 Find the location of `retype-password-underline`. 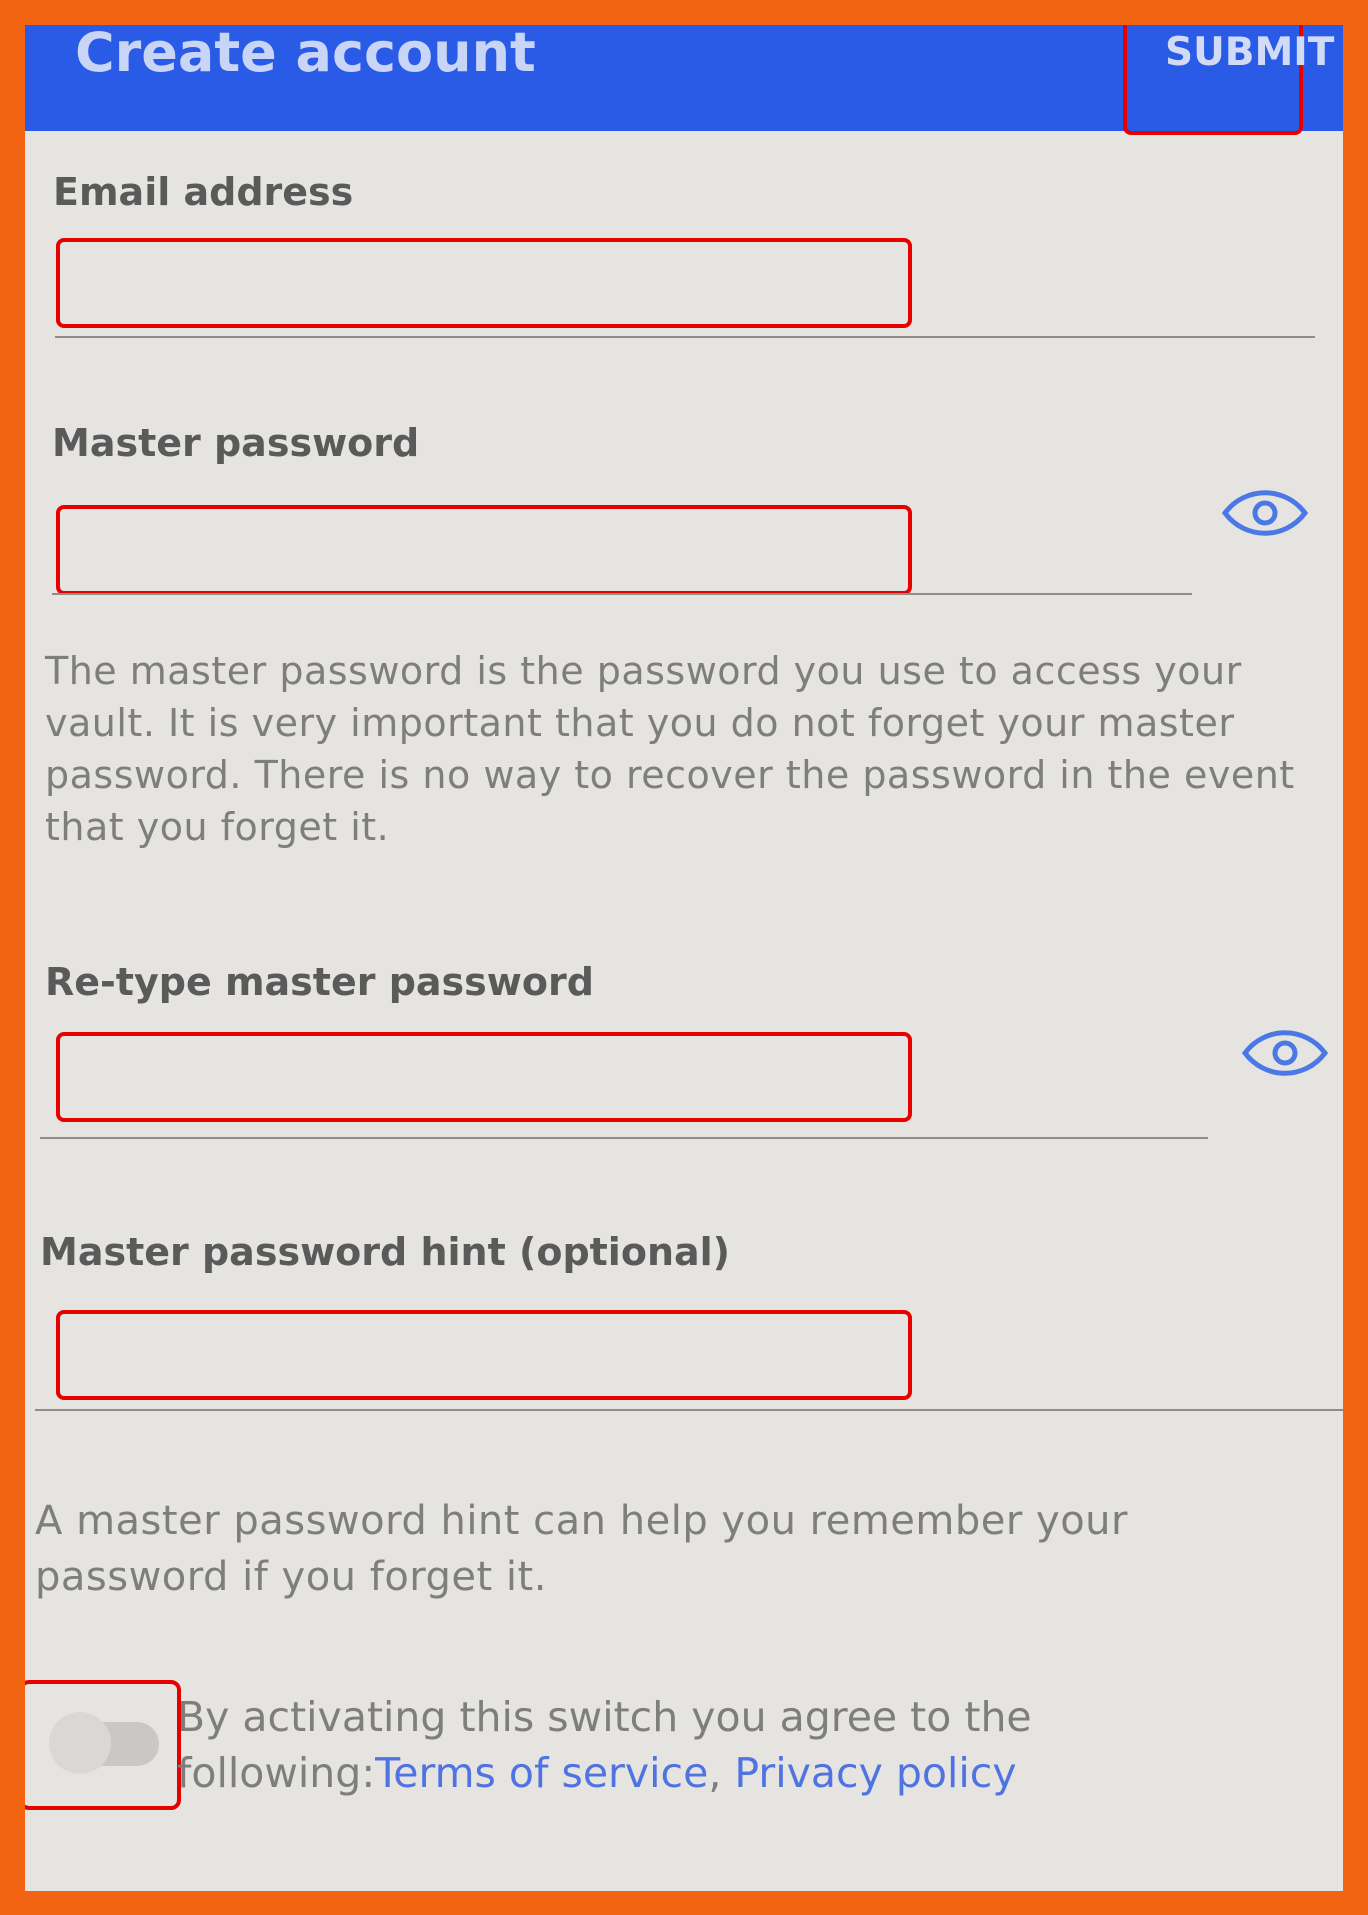

retype-password-underline is located at coordinates (624, 1138).